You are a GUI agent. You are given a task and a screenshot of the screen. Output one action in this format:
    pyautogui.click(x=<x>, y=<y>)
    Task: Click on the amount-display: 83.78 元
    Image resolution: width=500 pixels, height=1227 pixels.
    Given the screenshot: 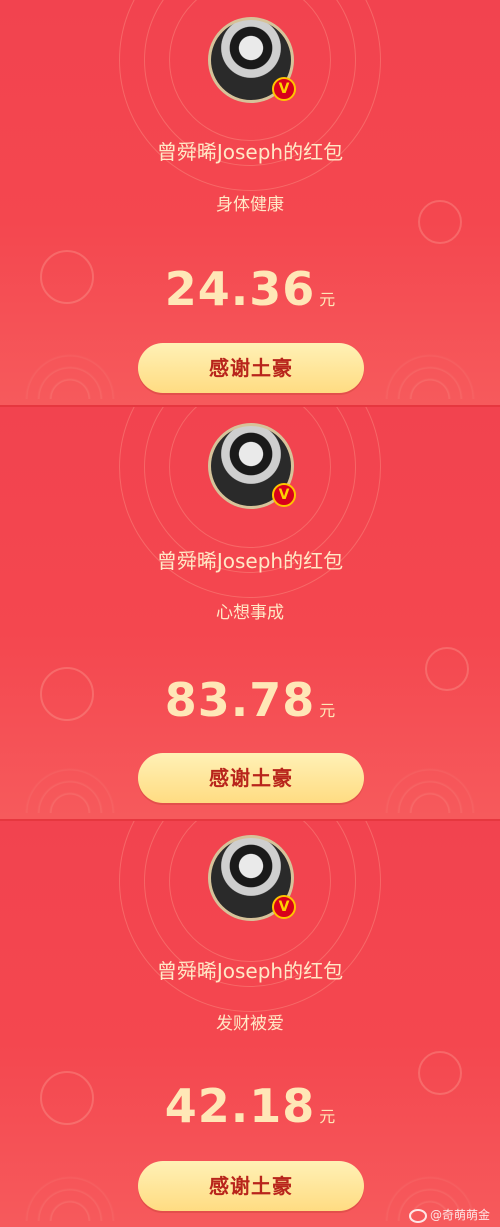 What is the action you would take?
    pyautogui.click(x=250, y=700)
    